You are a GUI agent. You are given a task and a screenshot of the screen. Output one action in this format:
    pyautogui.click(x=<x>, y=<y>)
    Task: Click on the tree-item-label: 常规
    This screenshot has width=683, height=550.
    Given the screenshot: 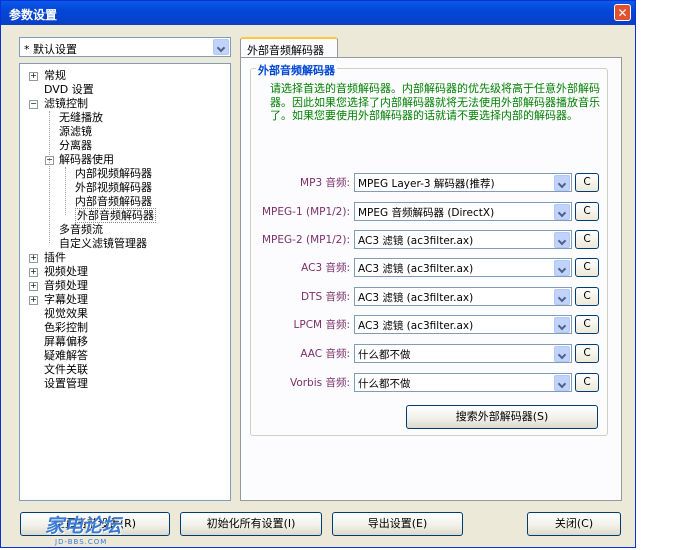 What is the action you would take?
    pyautogui.click(x=55, y=75)
    